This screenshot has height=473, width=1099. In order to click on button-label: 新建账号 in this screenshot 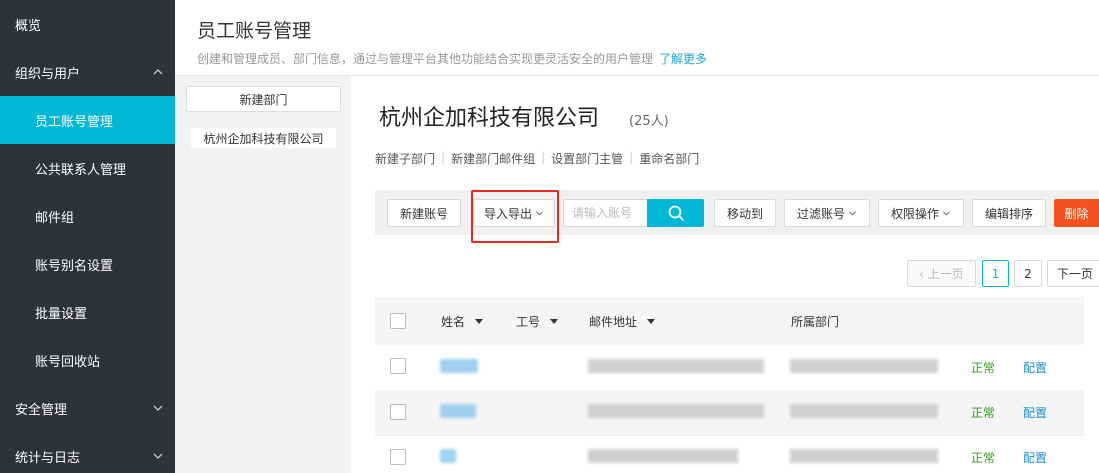, I will do `click(423, 213)`.